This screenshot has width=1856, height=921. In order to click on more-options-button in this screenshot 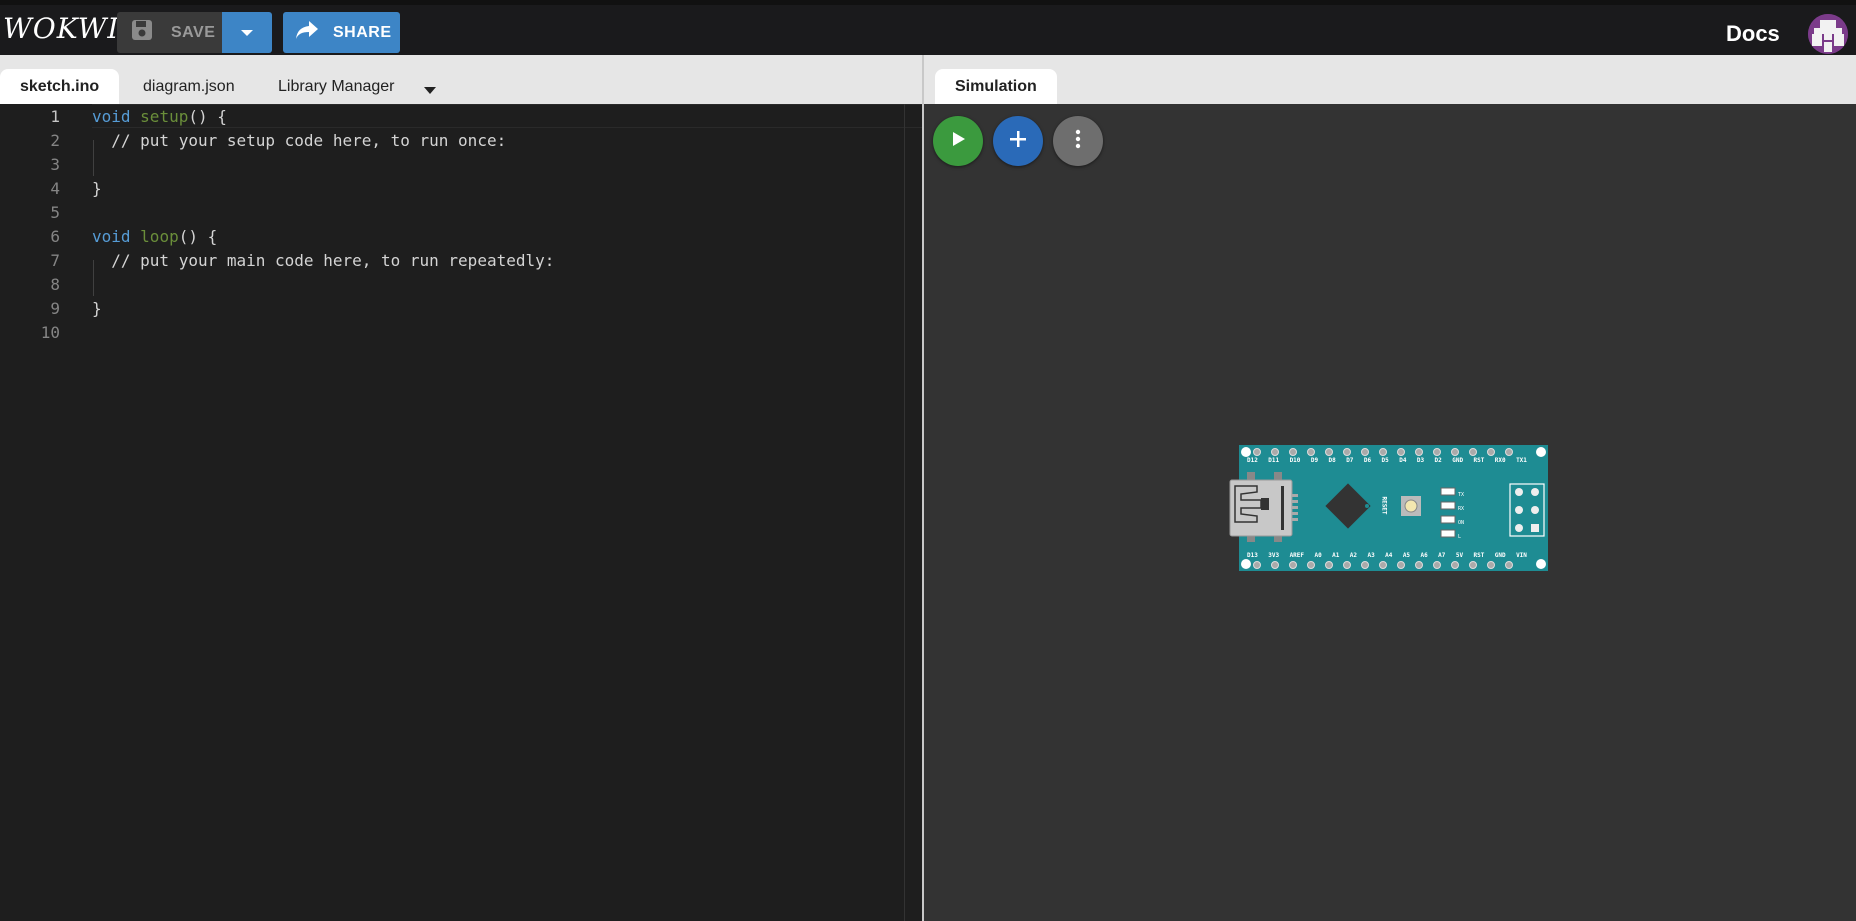, I will do `click(1078, 141)`.